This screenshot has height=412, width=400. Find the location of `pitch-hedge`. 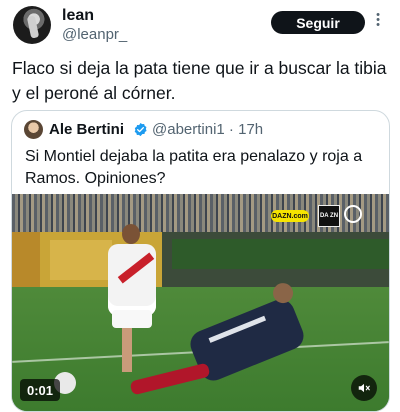

pitch-hedge is located at coordinates (280, 254).